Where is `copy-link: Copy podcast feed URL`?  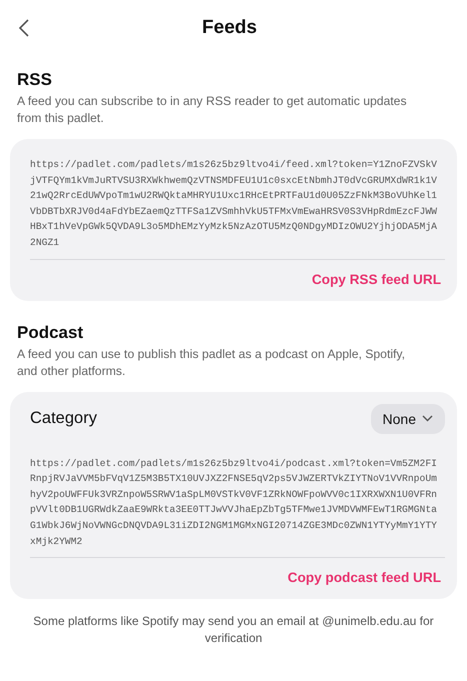 copy-link: Copy podcast feed URL is located at coordinates (364, 578).